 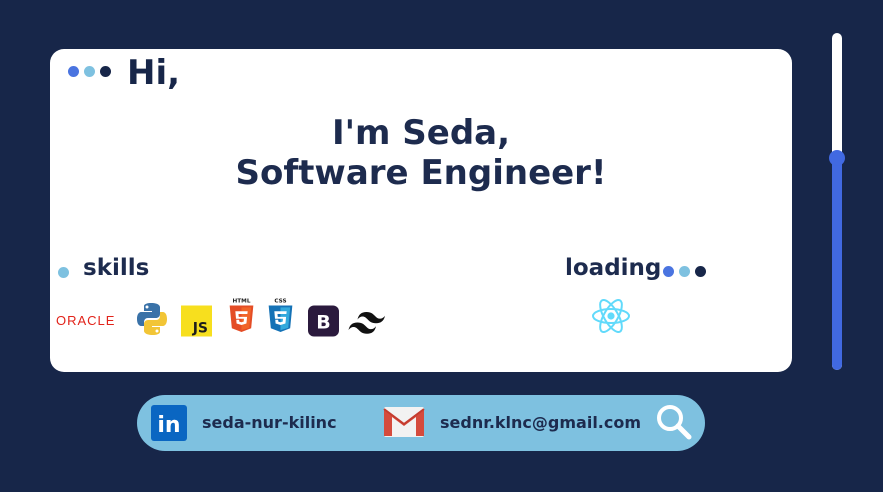 What do you see at coordinates (168, 425) in the screenshot?
I see `linkedin-icon-text: in` at bounding box center [168, 425].